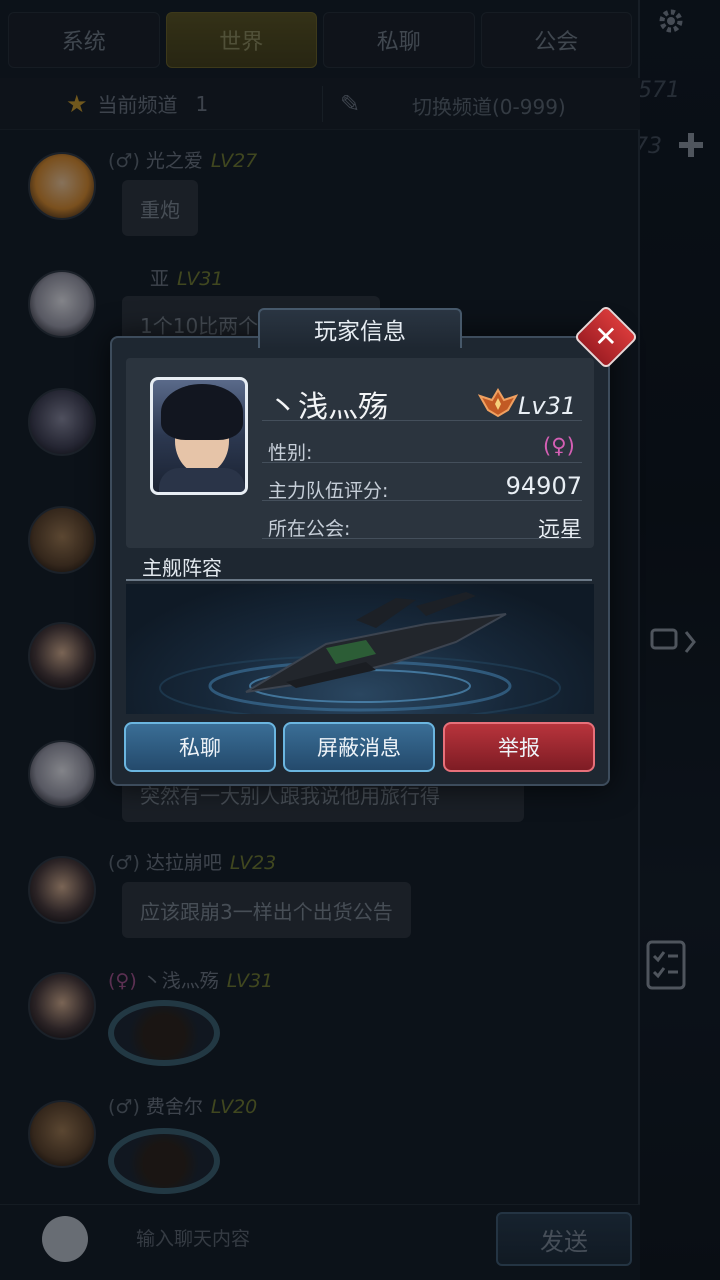 This screenshot has width=720, height=1280. I want to click on portrait-body, so click(202, 480).